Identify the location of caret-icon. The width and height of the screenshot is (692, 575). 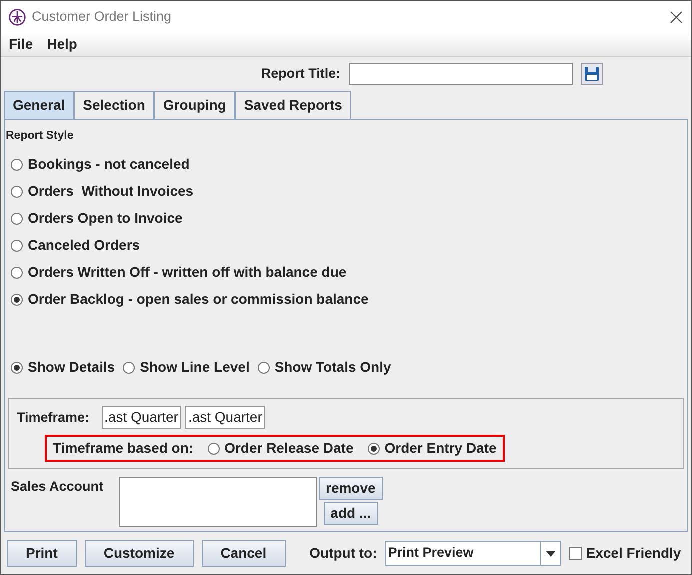
(551, 553).